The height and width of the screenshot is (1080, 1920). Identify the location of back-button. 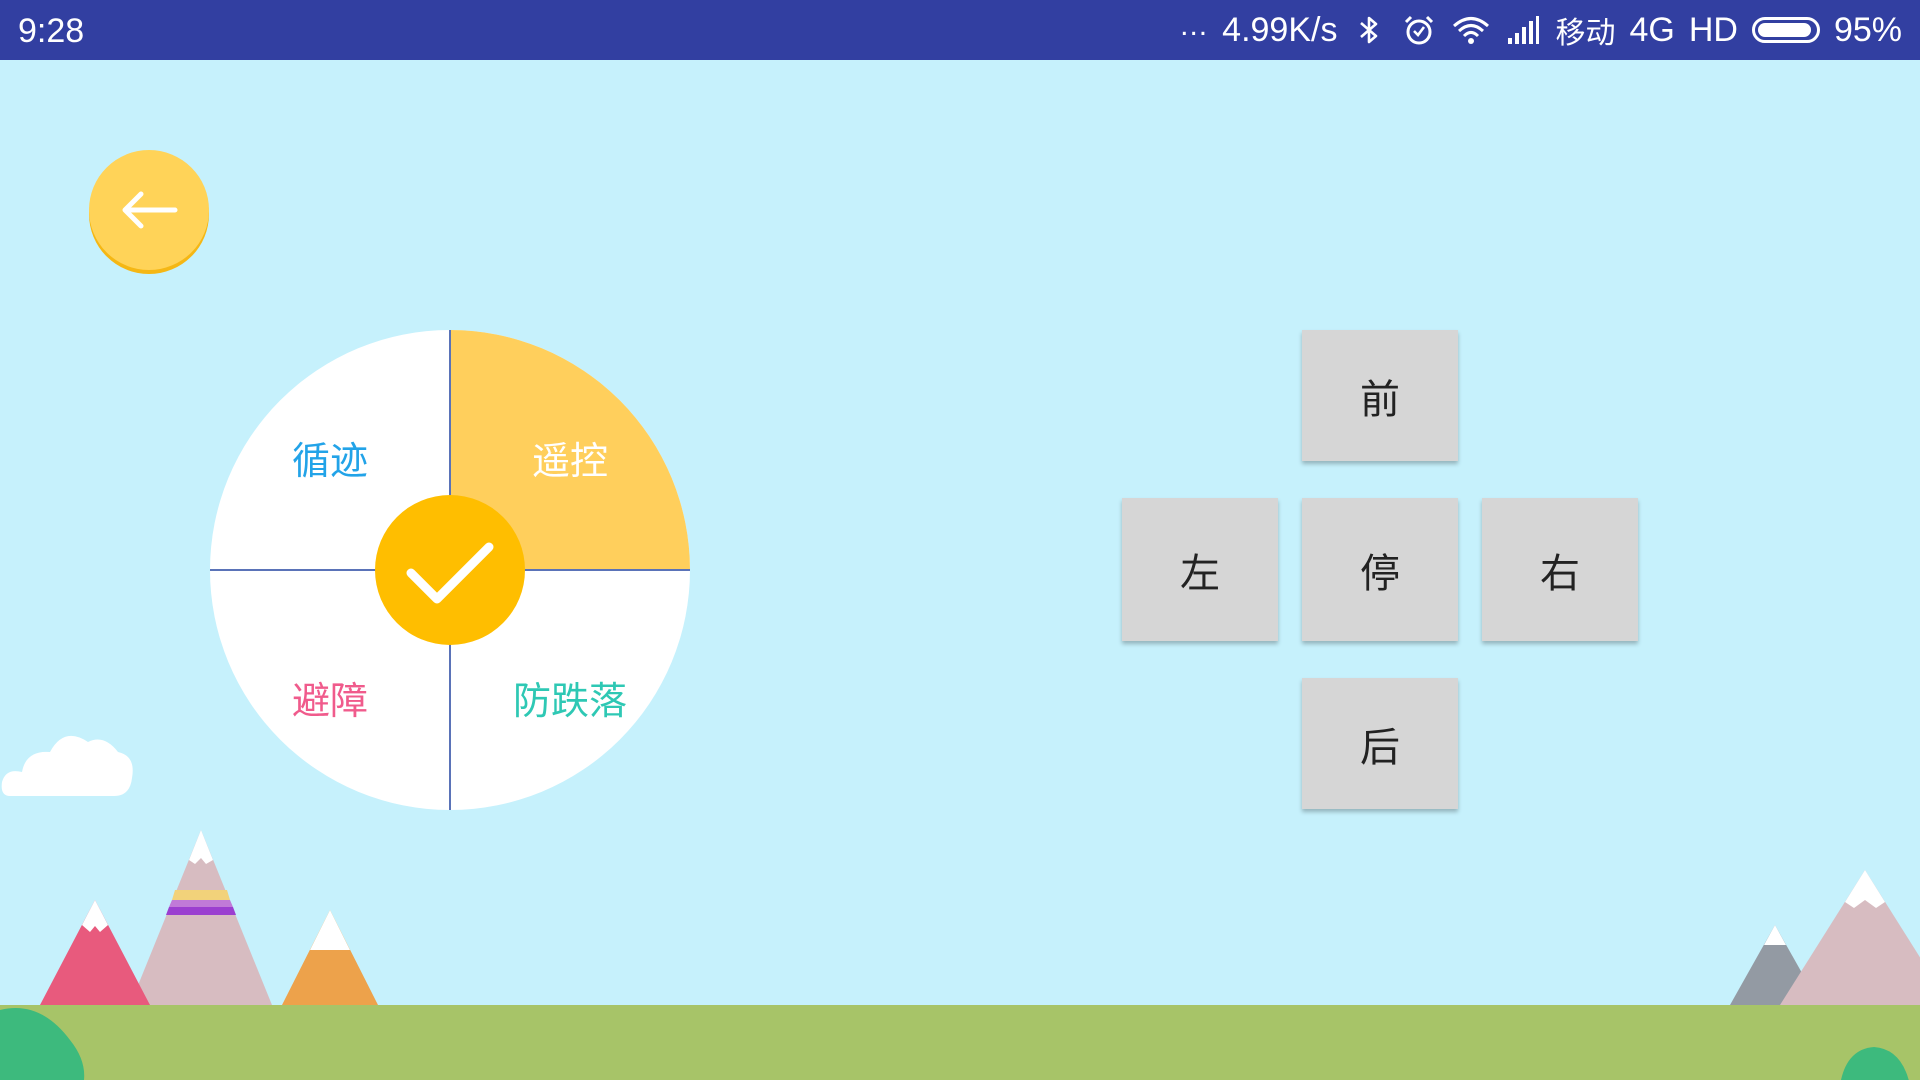
(149, 210).